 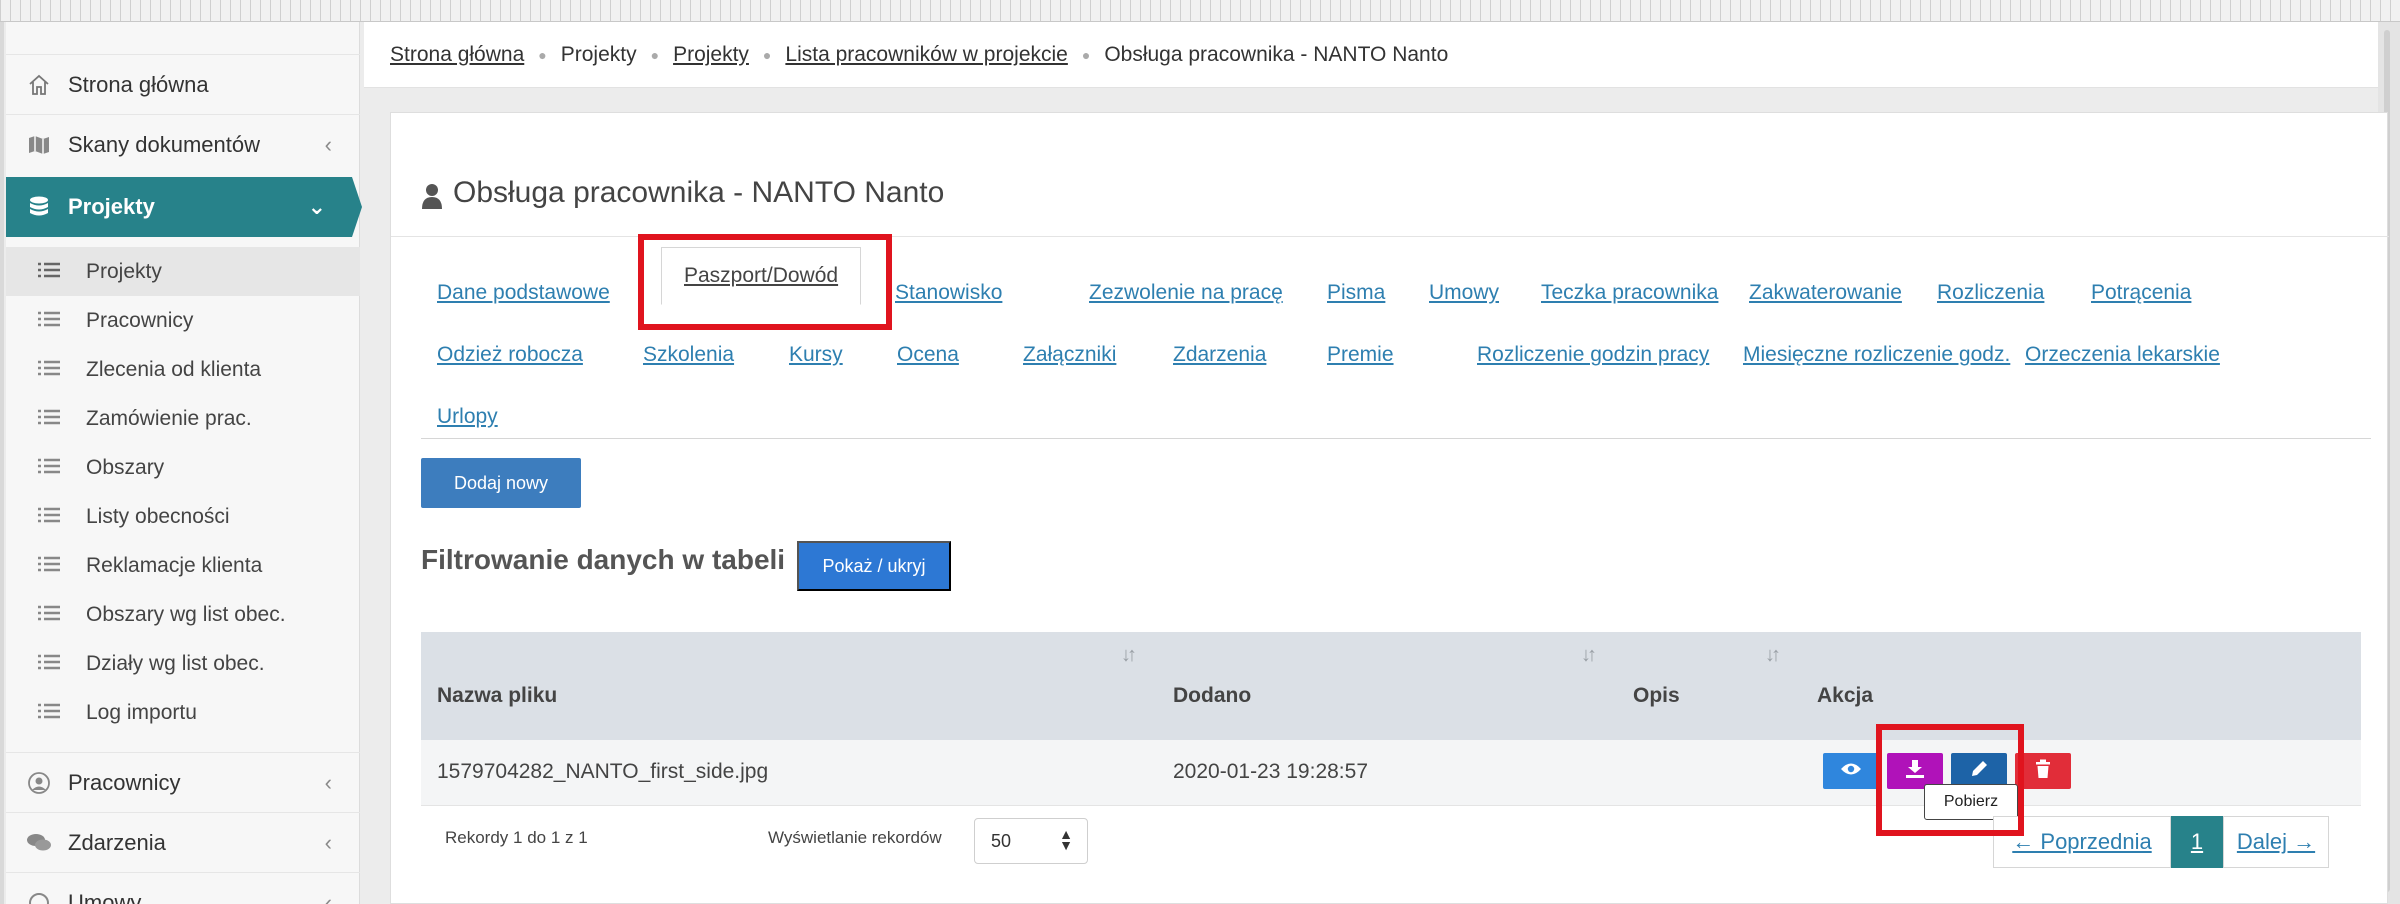 What do you see at coordinates (186, 614) in the screenshot?
I see `sidebar-subitem-label: Obszary wg list obec.` at bounding box center [186, 614].